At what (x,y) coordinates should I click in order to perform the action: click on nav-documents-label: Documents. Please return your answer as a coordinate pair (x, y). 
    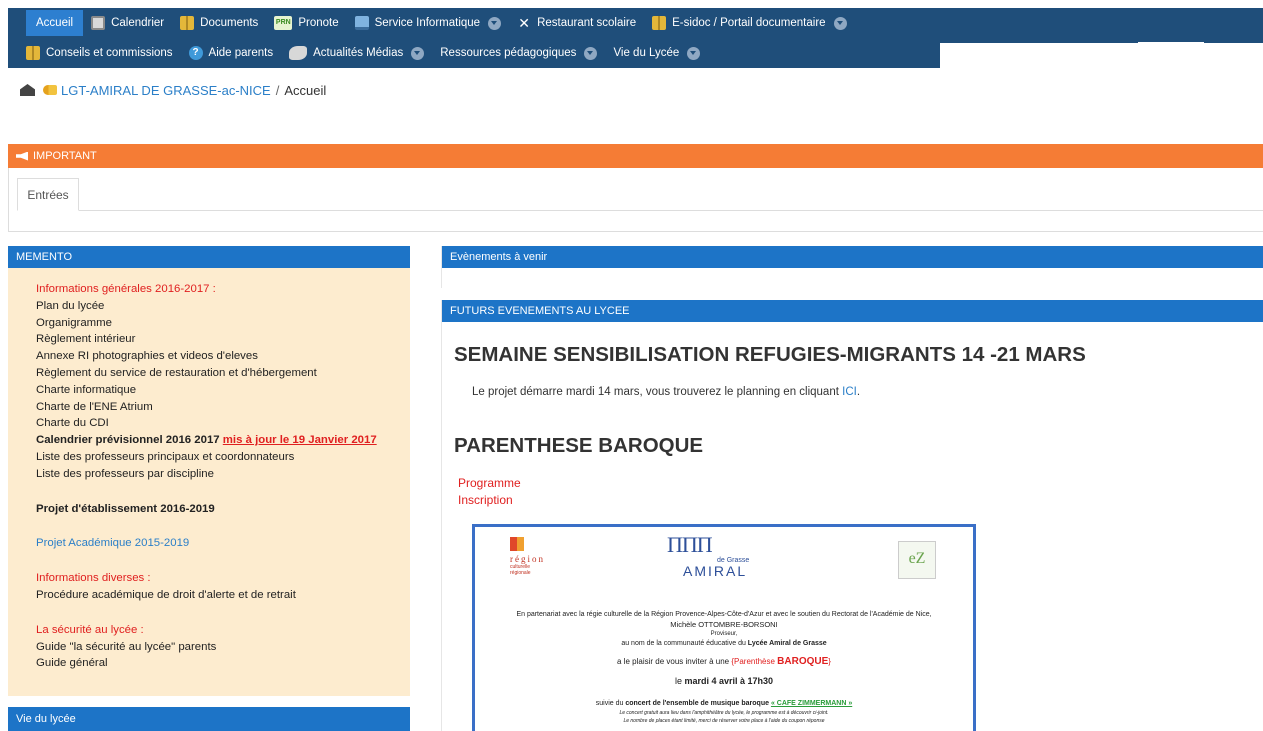
    Looking at the image, I should click on (229, 23).